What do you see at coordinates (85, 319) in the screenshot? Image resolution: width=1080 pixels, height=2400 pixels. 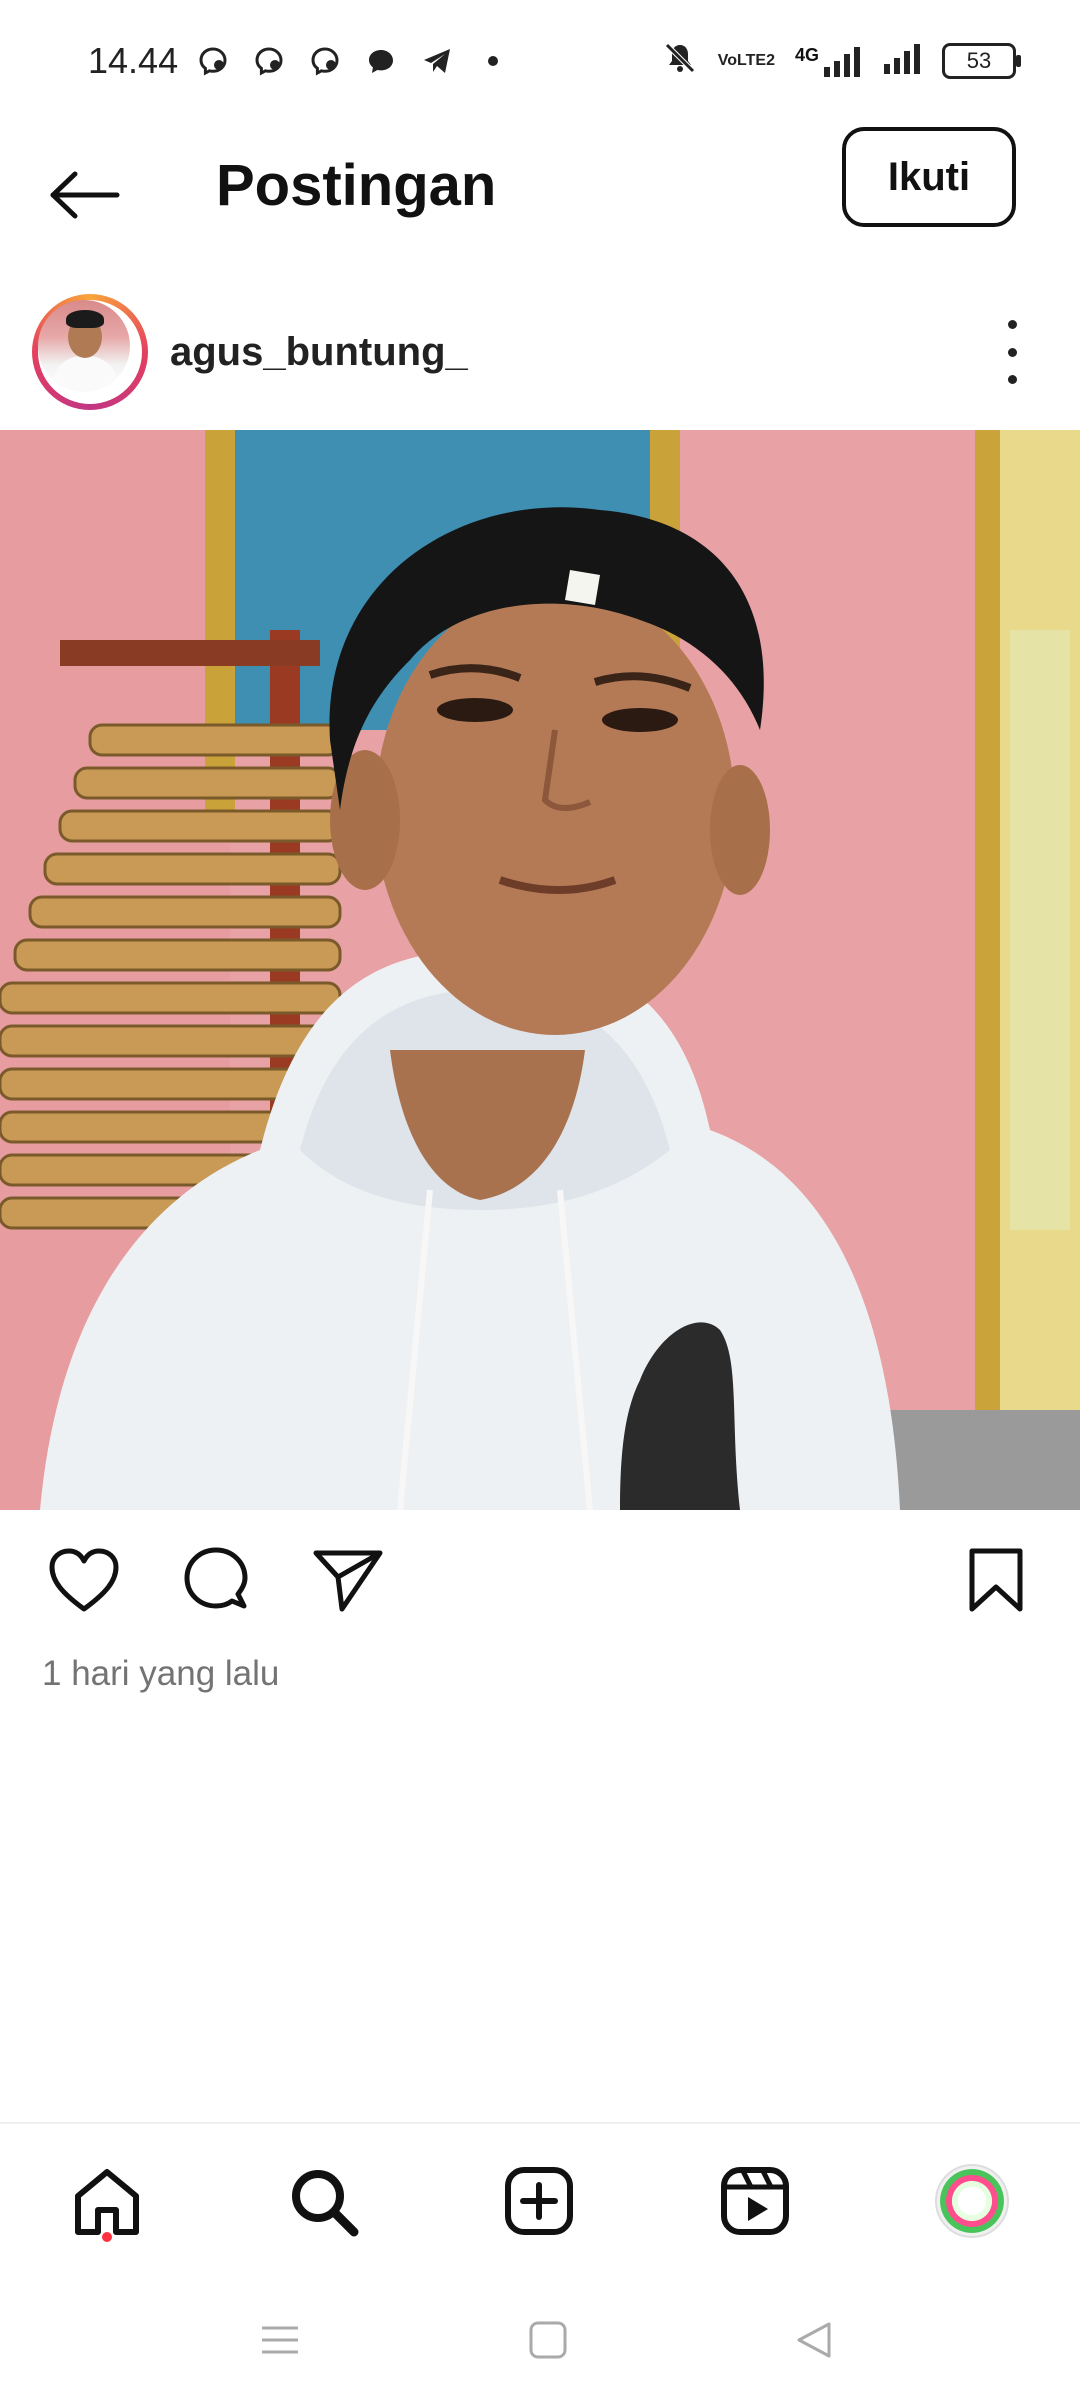 I see `avatar-hair` at bounding box center [85, 319].